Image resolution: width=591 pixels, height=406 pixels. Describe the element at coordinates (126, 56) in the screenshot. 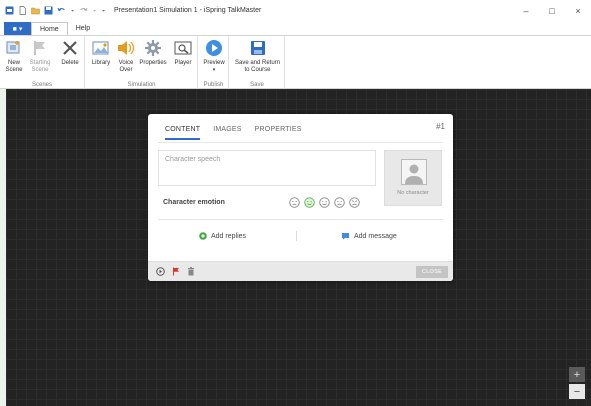

I see `voice-over-button: Voice Over` at that location.